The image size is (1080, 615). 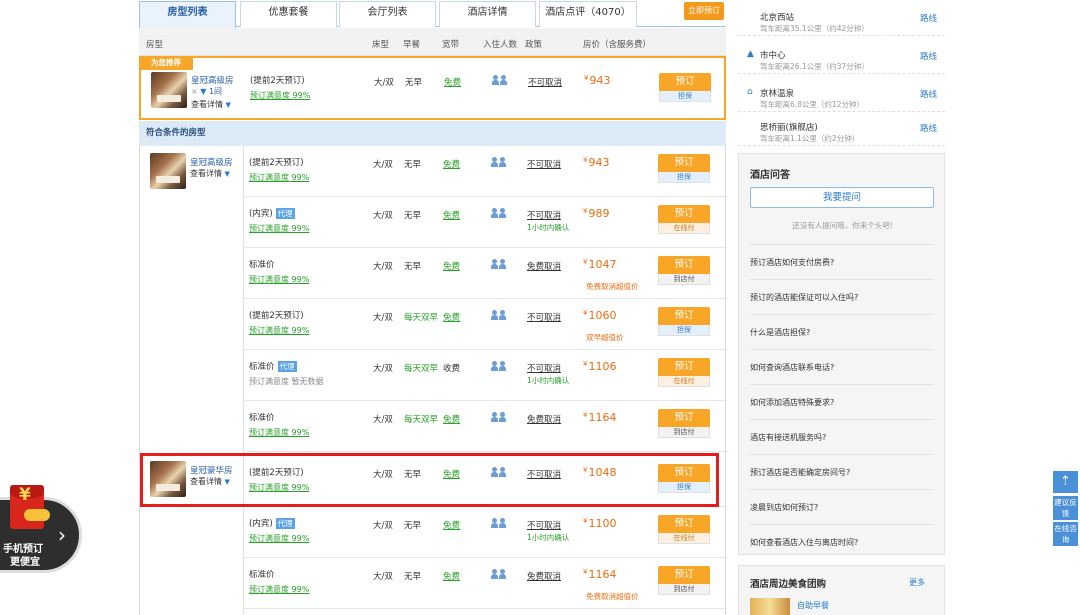 What do you see at coordinates (485, 583) in the screenshot?
I see `rate-row: 标准价 预订满意度 99% 大/双 无早 免费 免费取消 ¥1164 免费取消超值价 预订 到店付` at bounding box center [485, 583].